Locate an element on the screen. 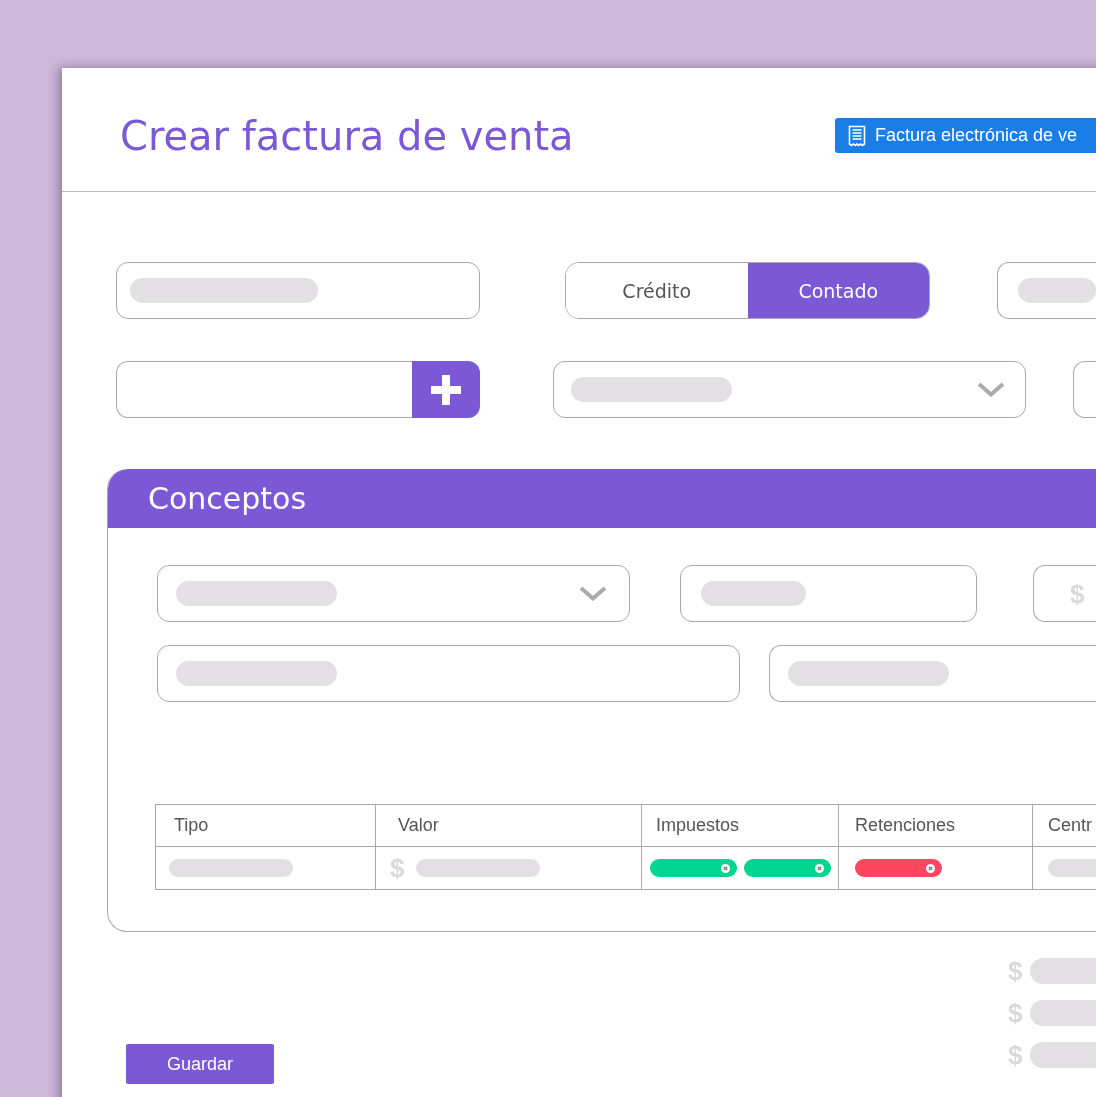 The image size is (1096, 1097). column-header: Centr is located at coordinates (1064, 826).